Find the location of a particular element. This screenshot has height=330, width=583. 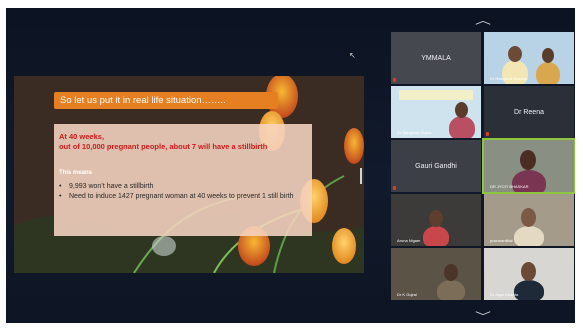

participant-tile: Gauri Gandhi is located at coordinates (436, 166).